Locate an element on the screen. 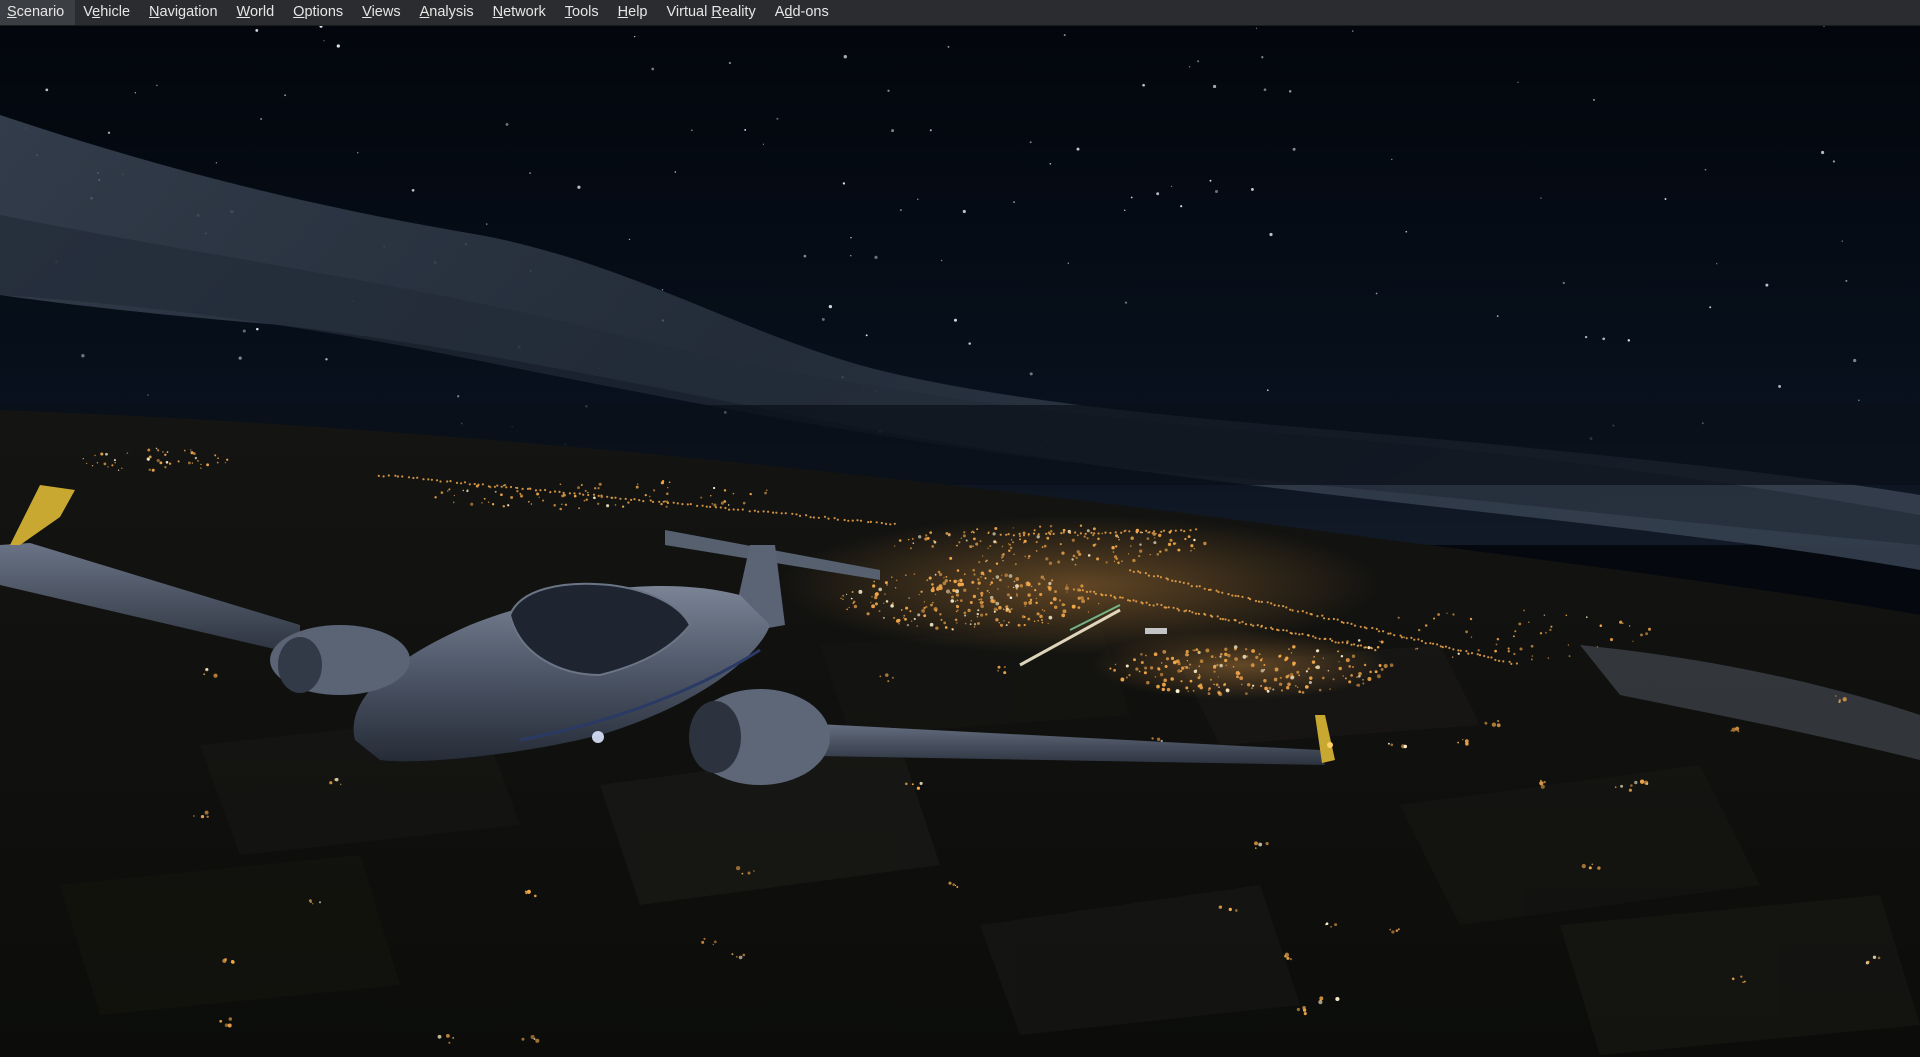  menu-navigation: Navigation is located at coordinates (185, 12).